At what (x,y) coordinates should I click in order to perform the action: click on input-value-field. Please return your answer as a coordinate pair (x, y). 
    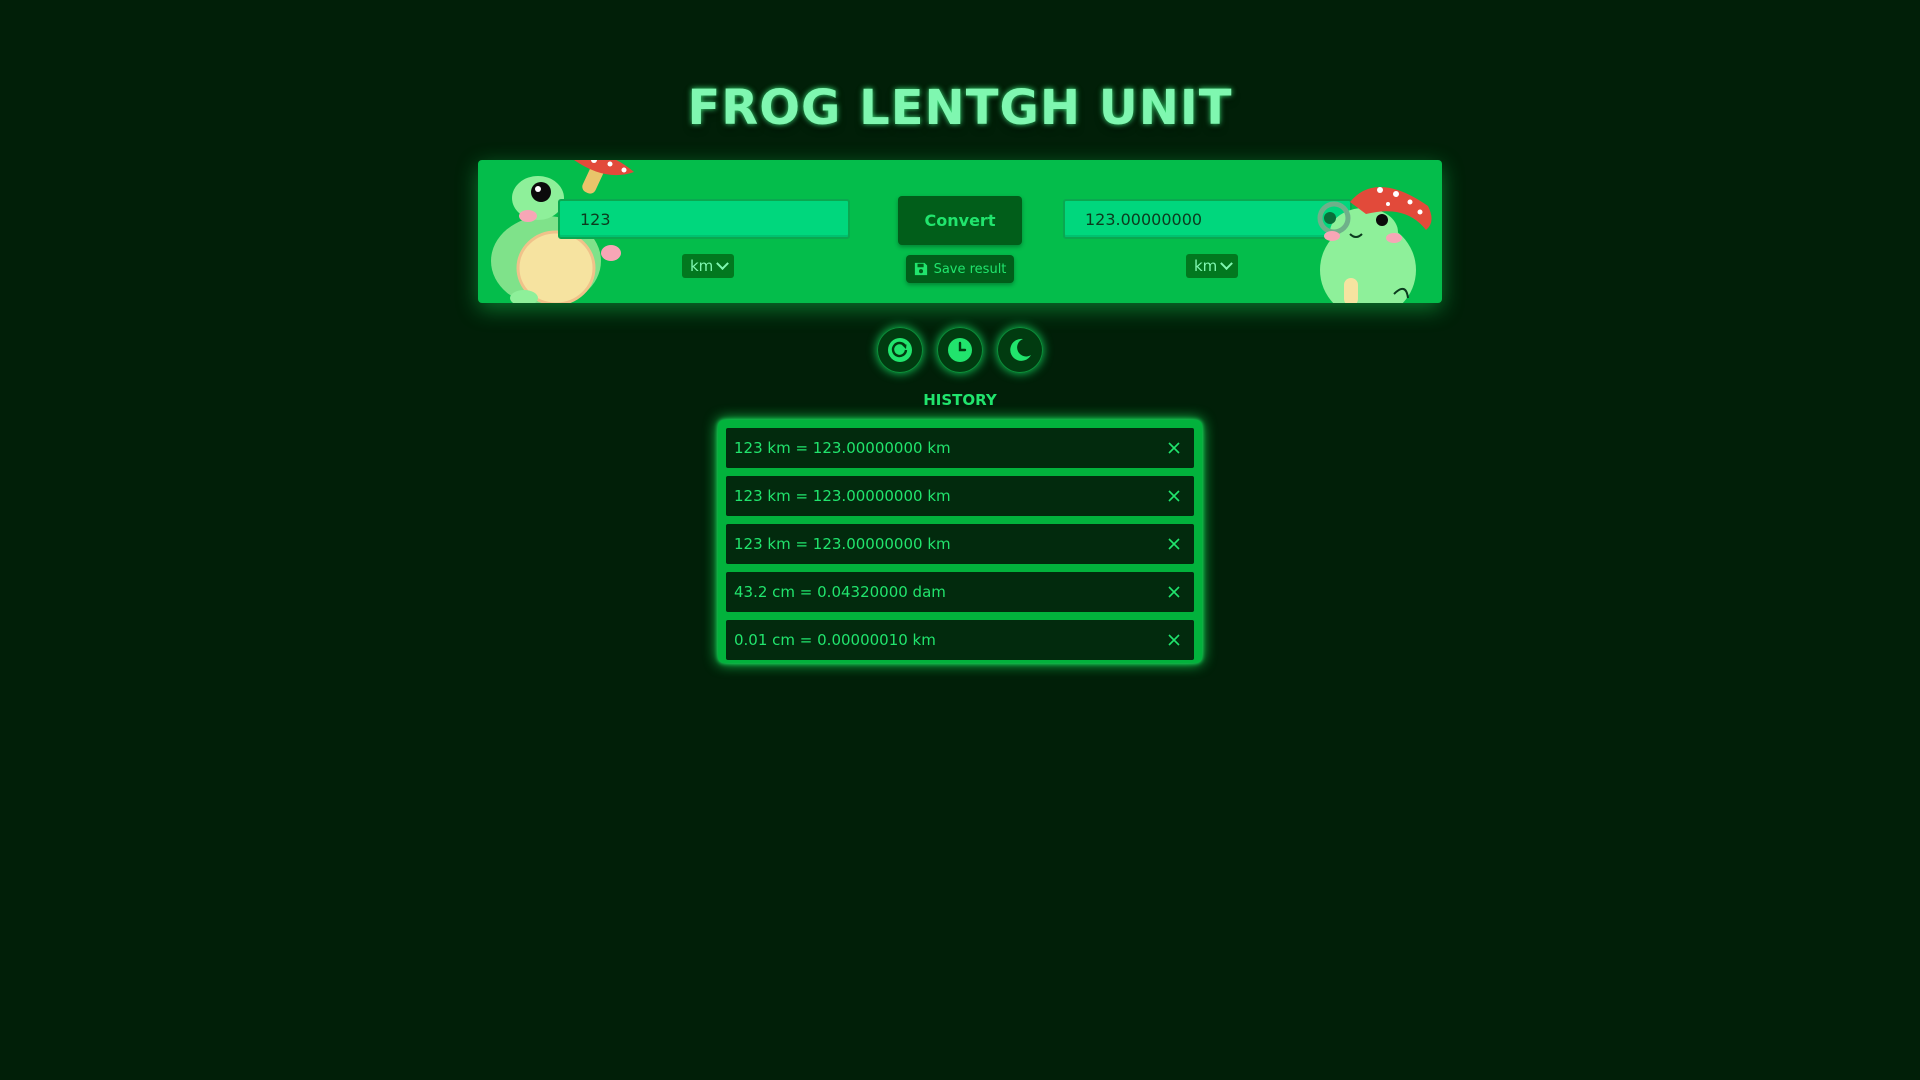
    Looking at the image, I should click on (704, 219).